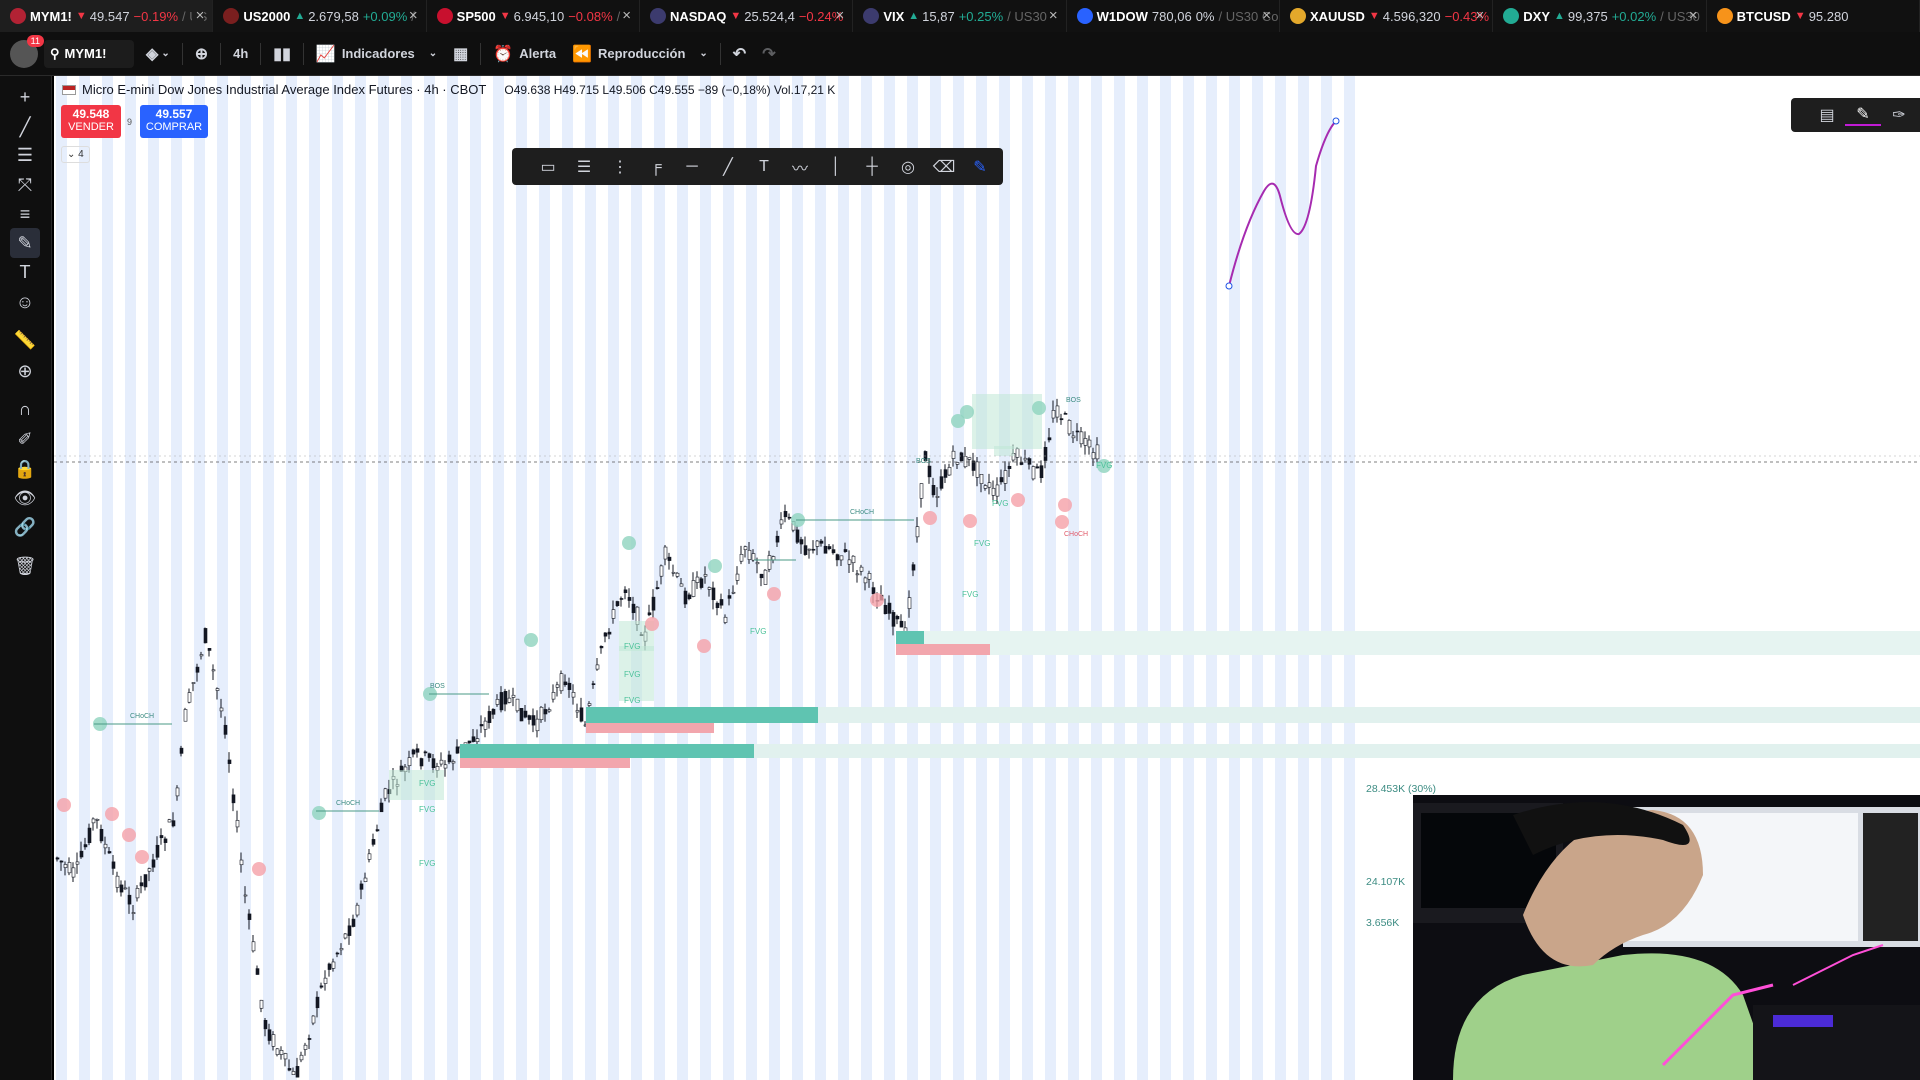  Describe the element at coordinates (25, 127) in the screenshot. I see `trendline-icon: ╱` at that location.